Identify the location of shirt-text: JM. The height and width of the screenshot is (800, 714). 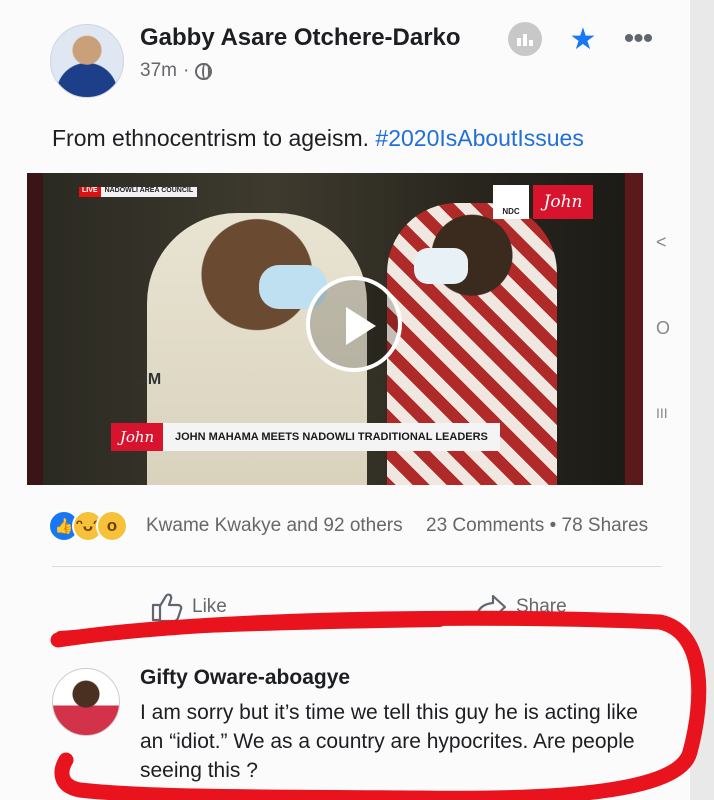
(150, 379).